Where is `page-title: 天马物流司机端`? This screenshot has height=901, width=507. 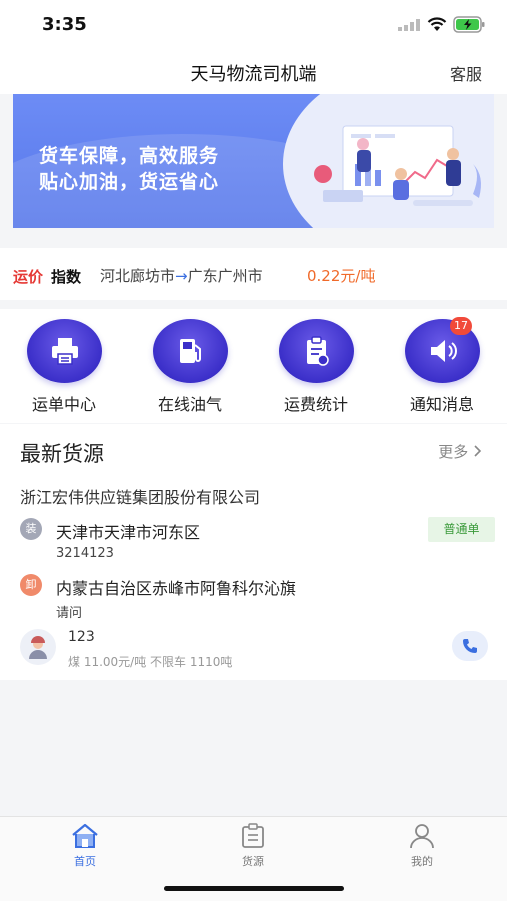 page-title: 天马物流司机端 is located at coordinates (253, 74).